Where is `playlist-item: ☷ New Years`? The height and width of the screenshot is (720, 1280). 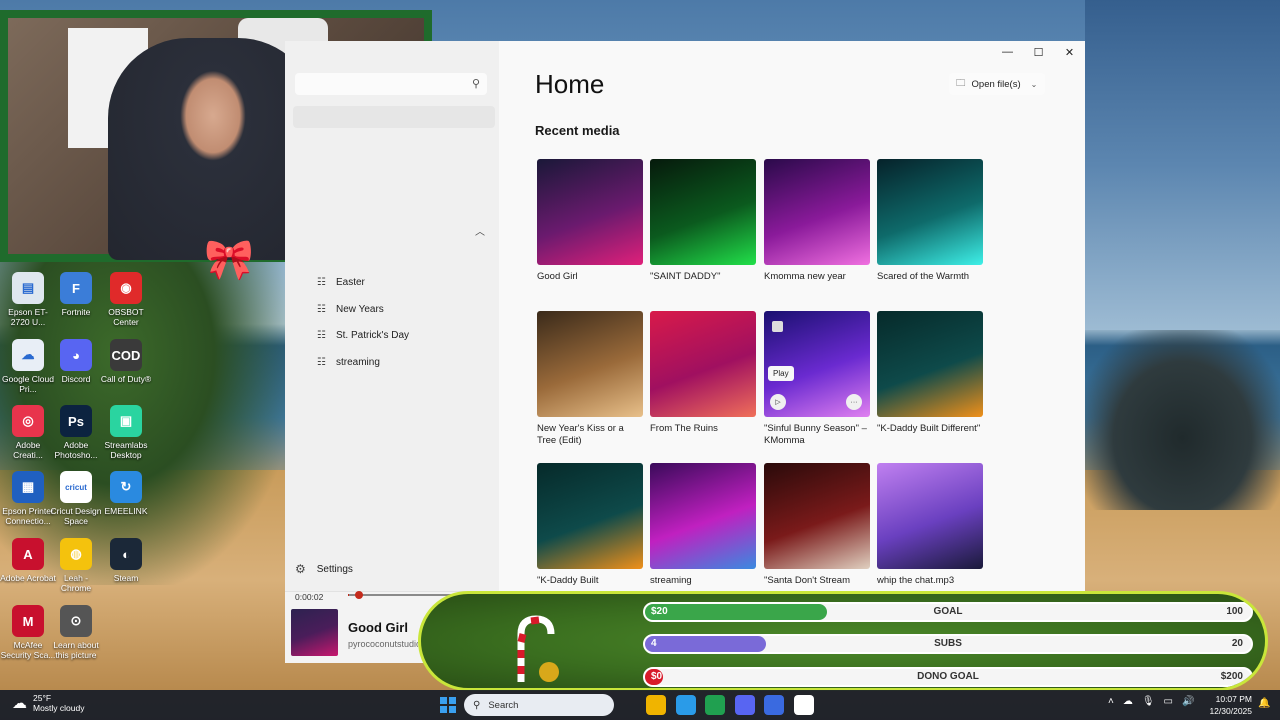 playlist-item: ☷ New Years is located at coordinates (350, 309).